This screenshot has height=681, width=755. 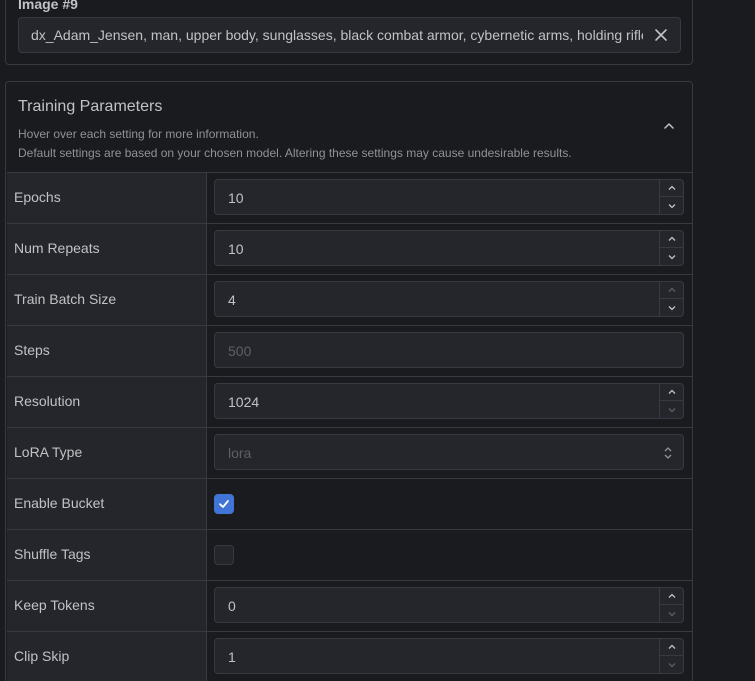 I want to click on resolution-input: 1024, so click(x=449, y=401).